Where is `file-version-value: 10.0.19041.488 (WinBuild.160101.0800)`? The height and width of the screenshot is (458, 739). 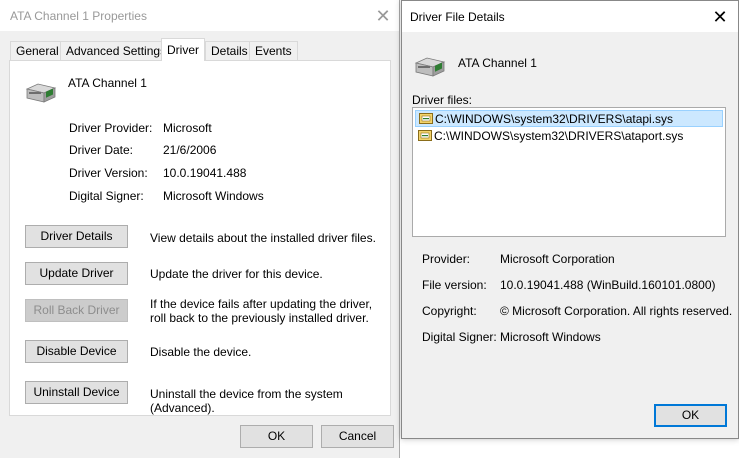 file-version-value: 10.0.19041.488 (WinBuild.160101.0800) is located at coordinates (608, 285).